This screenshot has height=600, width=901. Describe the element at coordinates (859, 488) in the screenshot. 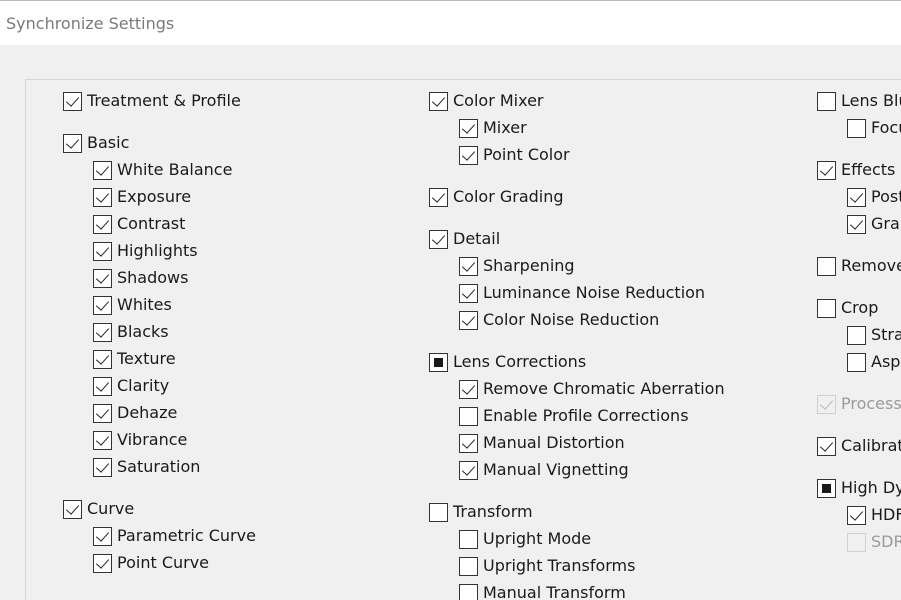

I see `setting-row-high-dyr: High Dyr` at that location.